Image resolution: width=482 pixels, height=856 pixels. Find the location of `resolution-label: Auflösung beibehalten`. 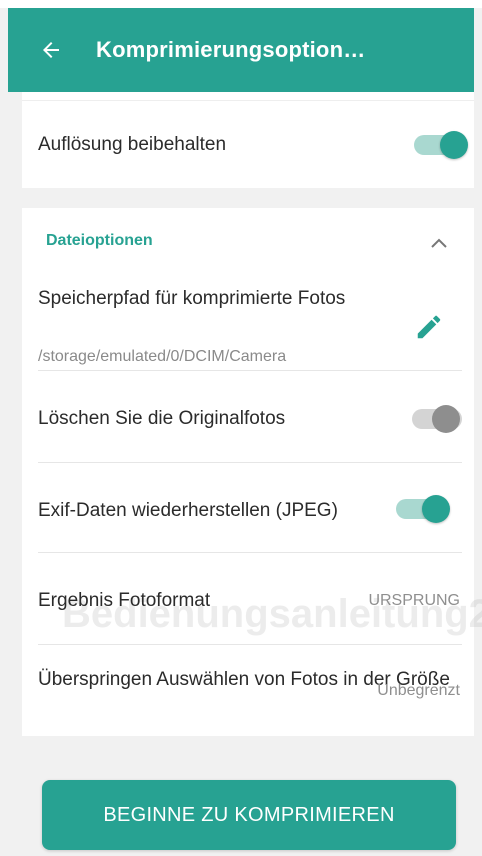

resolution-label: Auflösung beibehalten is located at coordinates (132, 144).